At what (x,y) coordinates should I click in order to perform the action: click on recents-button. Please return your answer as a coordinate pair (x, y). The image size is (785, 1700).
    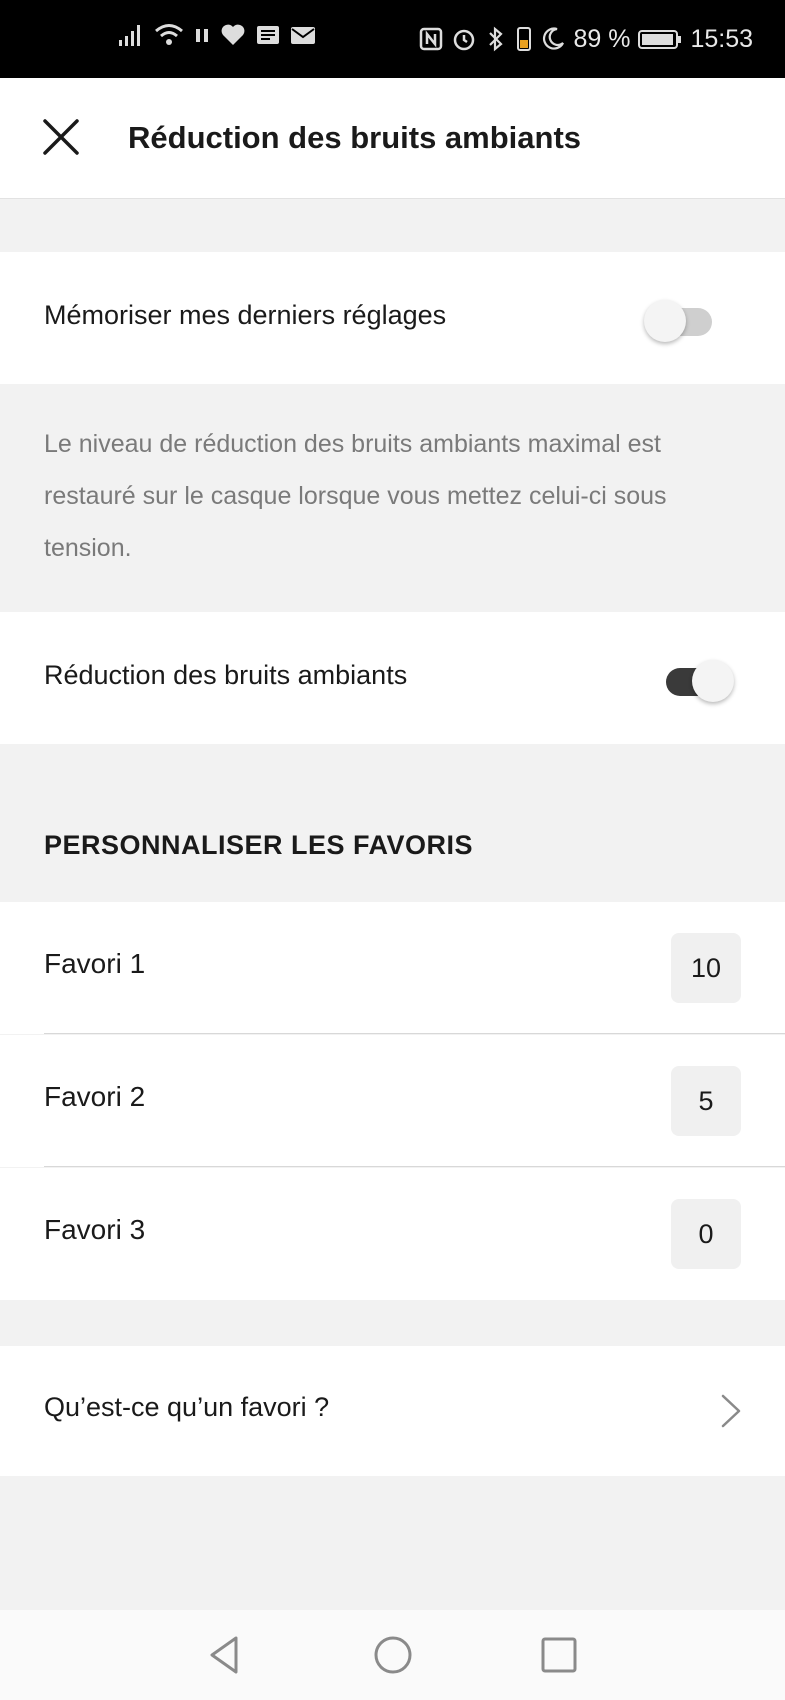
    Looking at the image, I should click on (559, 1655).